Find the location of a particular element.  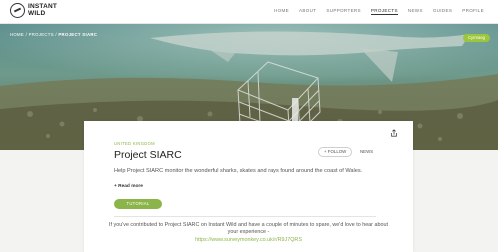

instant-wild-logo: INSTANT WILD is located at coordinates (33, 10).